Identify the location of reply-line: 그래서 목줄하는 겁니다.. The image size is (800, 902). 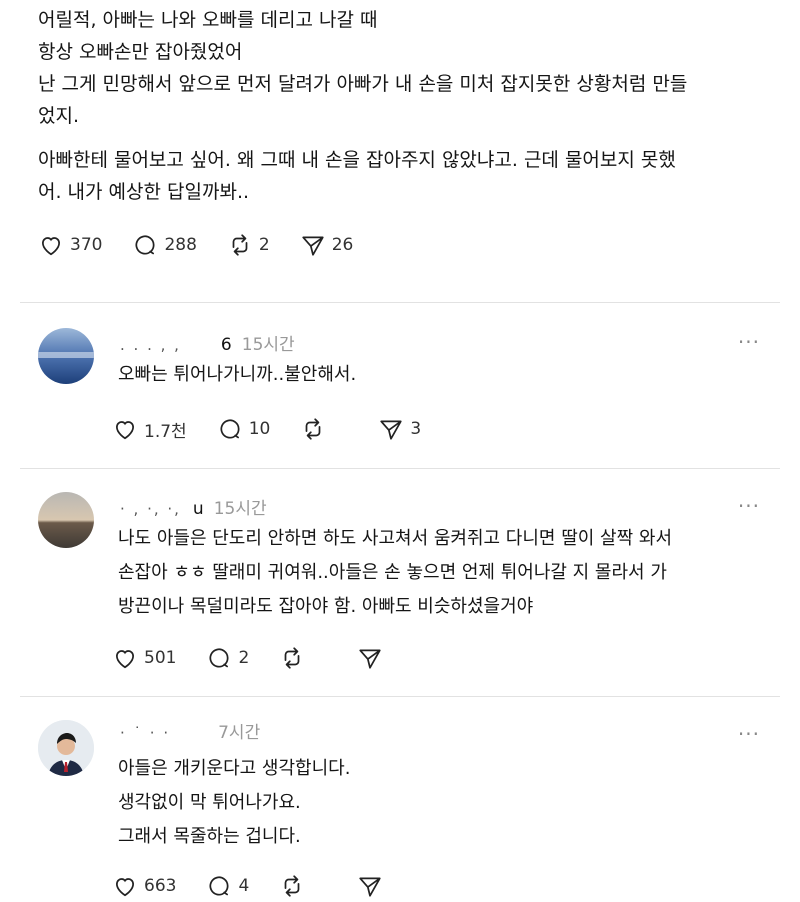
(209, 836).